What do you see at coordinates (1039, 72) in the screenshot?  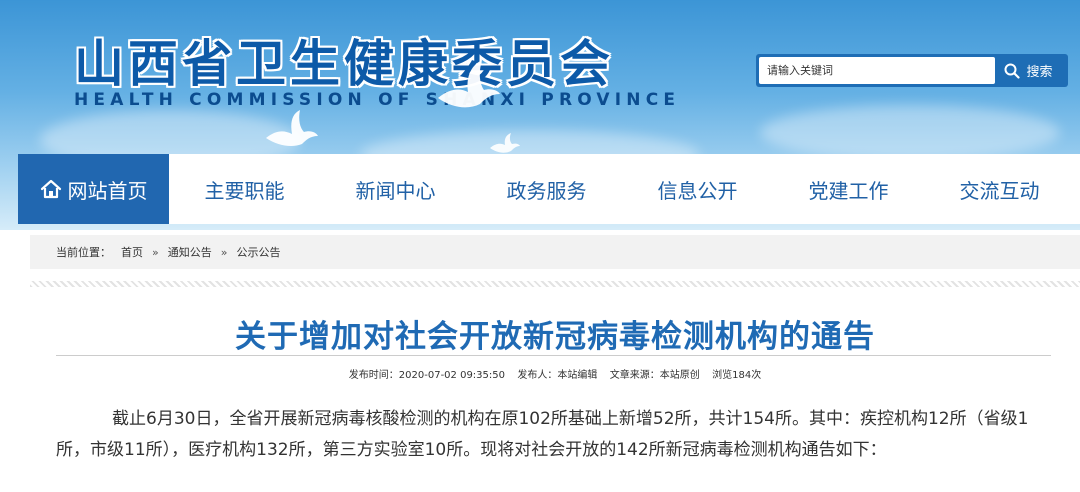 I see `search-button-label: 搜索` at bounding box center [1039, 72].